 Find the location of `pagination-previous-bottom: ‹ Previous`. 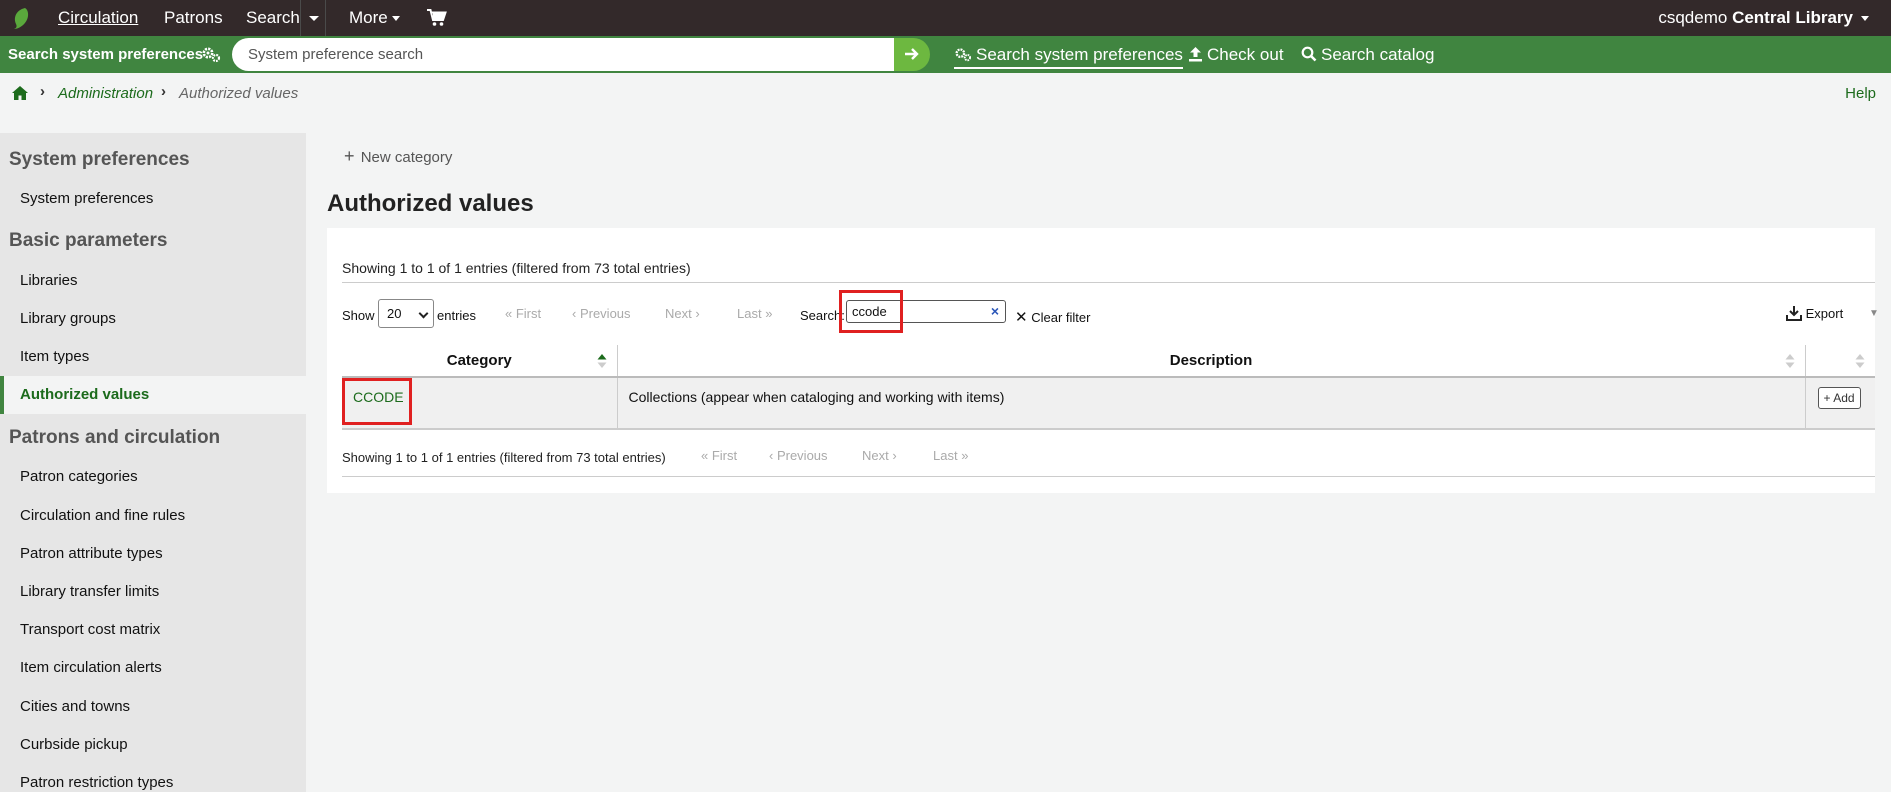

pagination-previous-bottom: ‹ Previous is located at coordinates (798, 455).